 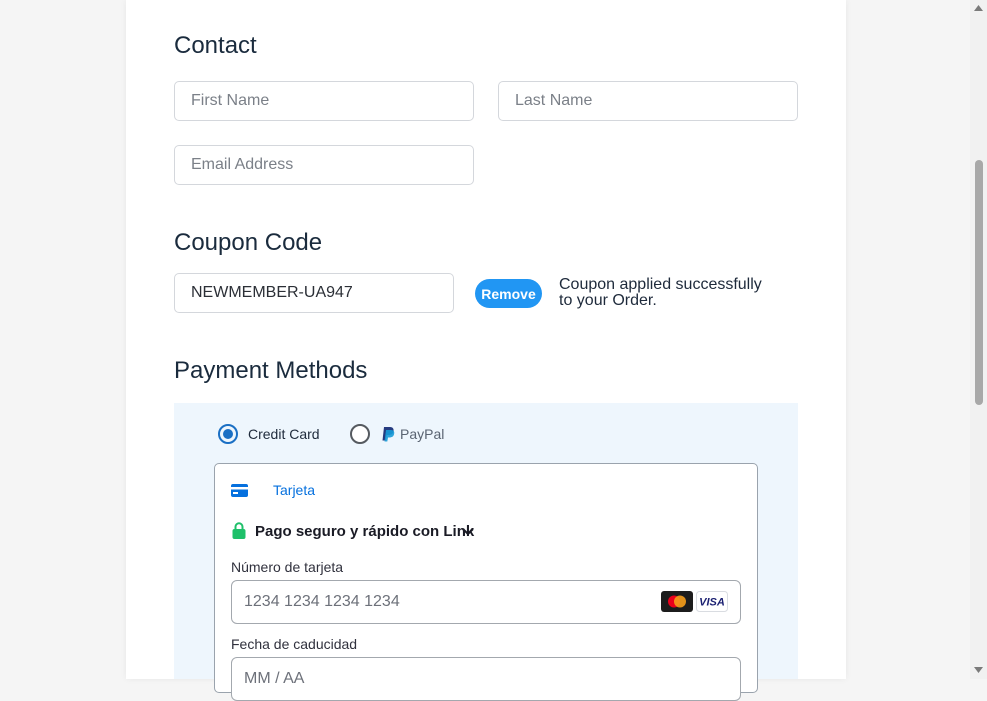 I want to click on card-tab-label: Tarjeta, so click(x=294, y=490).